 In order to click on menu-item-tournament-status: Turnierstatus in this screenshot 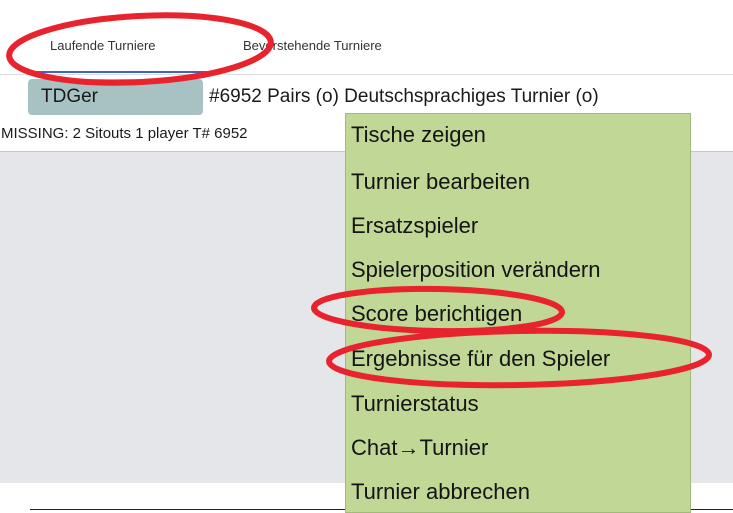, I will do `click(415, 404)`.